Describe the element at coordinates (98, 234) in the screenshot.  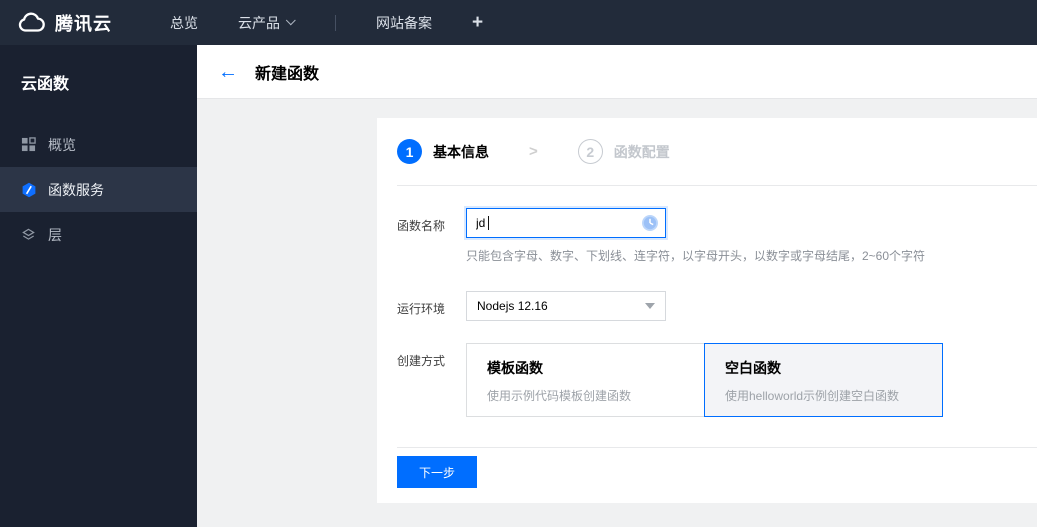
I see `sidebar-item-layers: 层` at that location.